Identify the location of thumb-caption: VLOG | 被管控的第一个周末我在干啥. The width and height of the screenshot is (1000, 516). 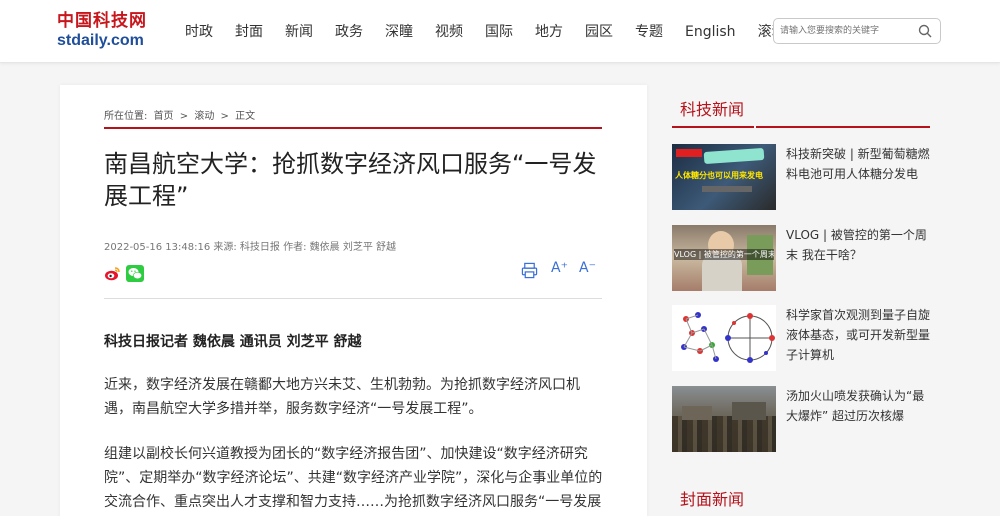
(724, 254).